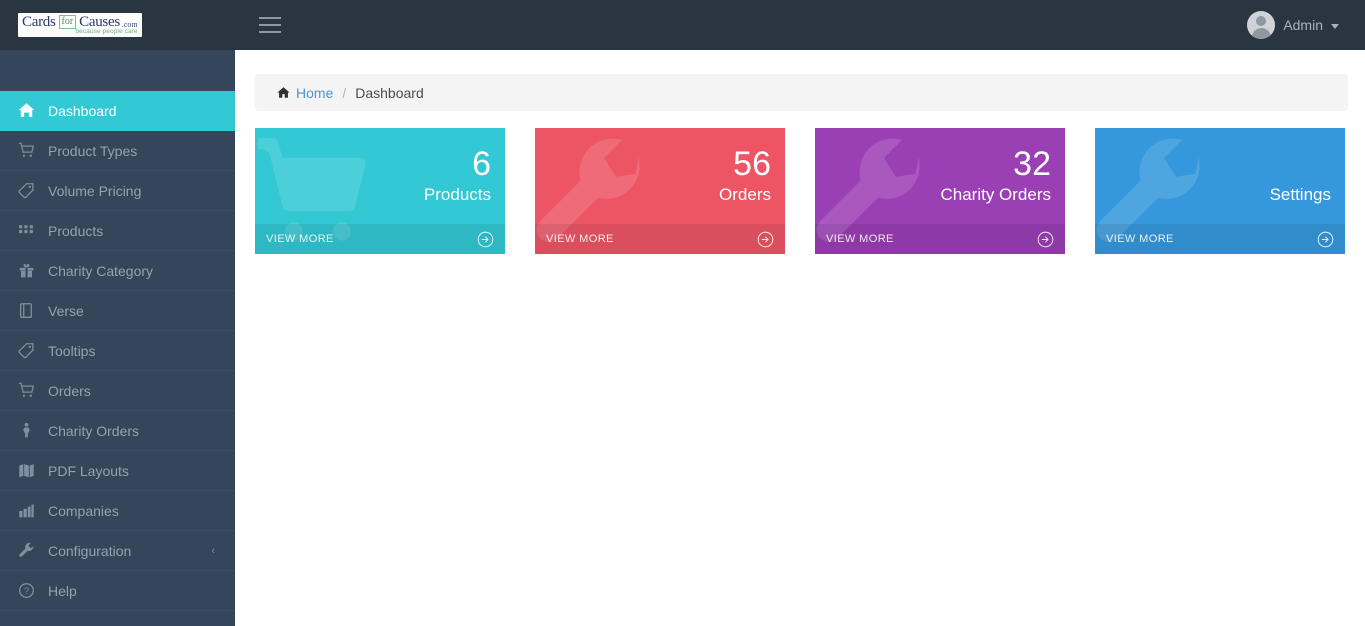 The width and height of the screenshot is (1365, 626). What do you see at coordinates (30, 590) in the screenshot?
I see `question-circle-icon: ?` at bounding box center [30, 590].